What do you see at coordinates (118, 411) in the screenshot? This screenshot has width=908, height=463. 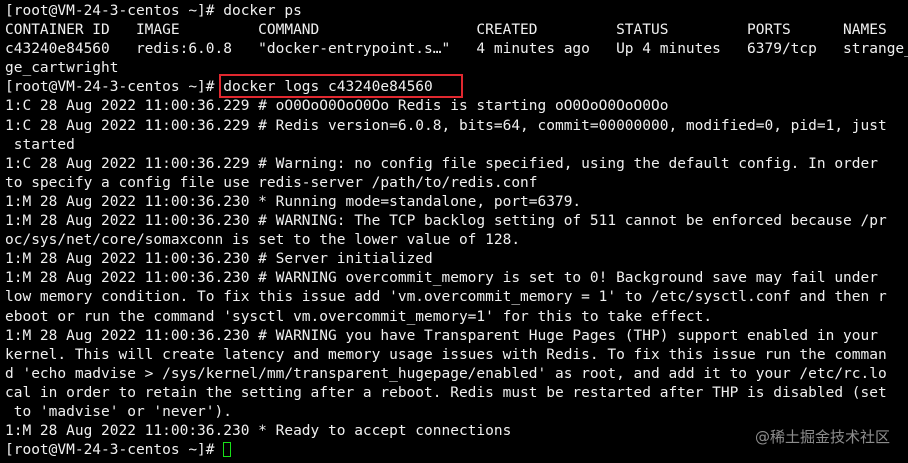 I see `terminal-line: to 'madvise' or 'never').` at bounding box center [118, 411].